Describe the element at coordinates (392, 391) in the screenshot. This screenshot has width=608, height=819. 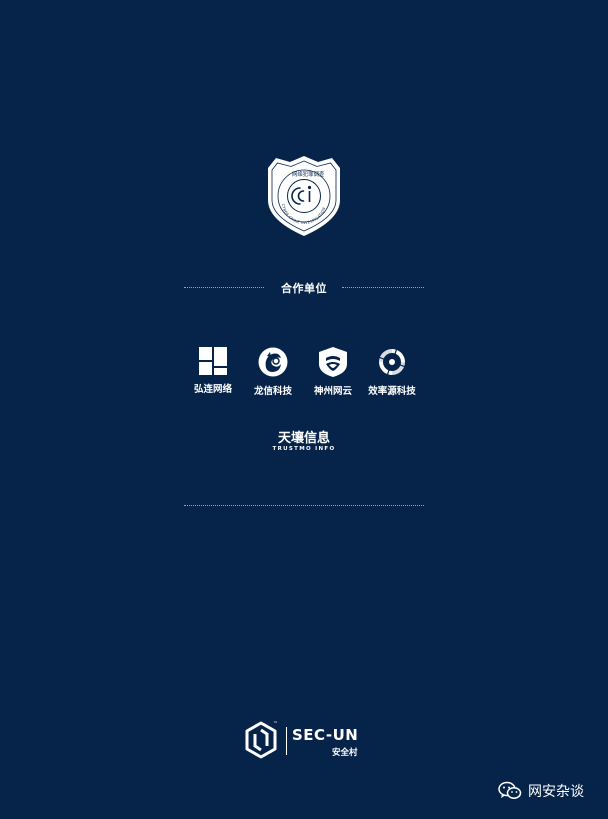
I see `partner-label: 效率源科技` at that location.